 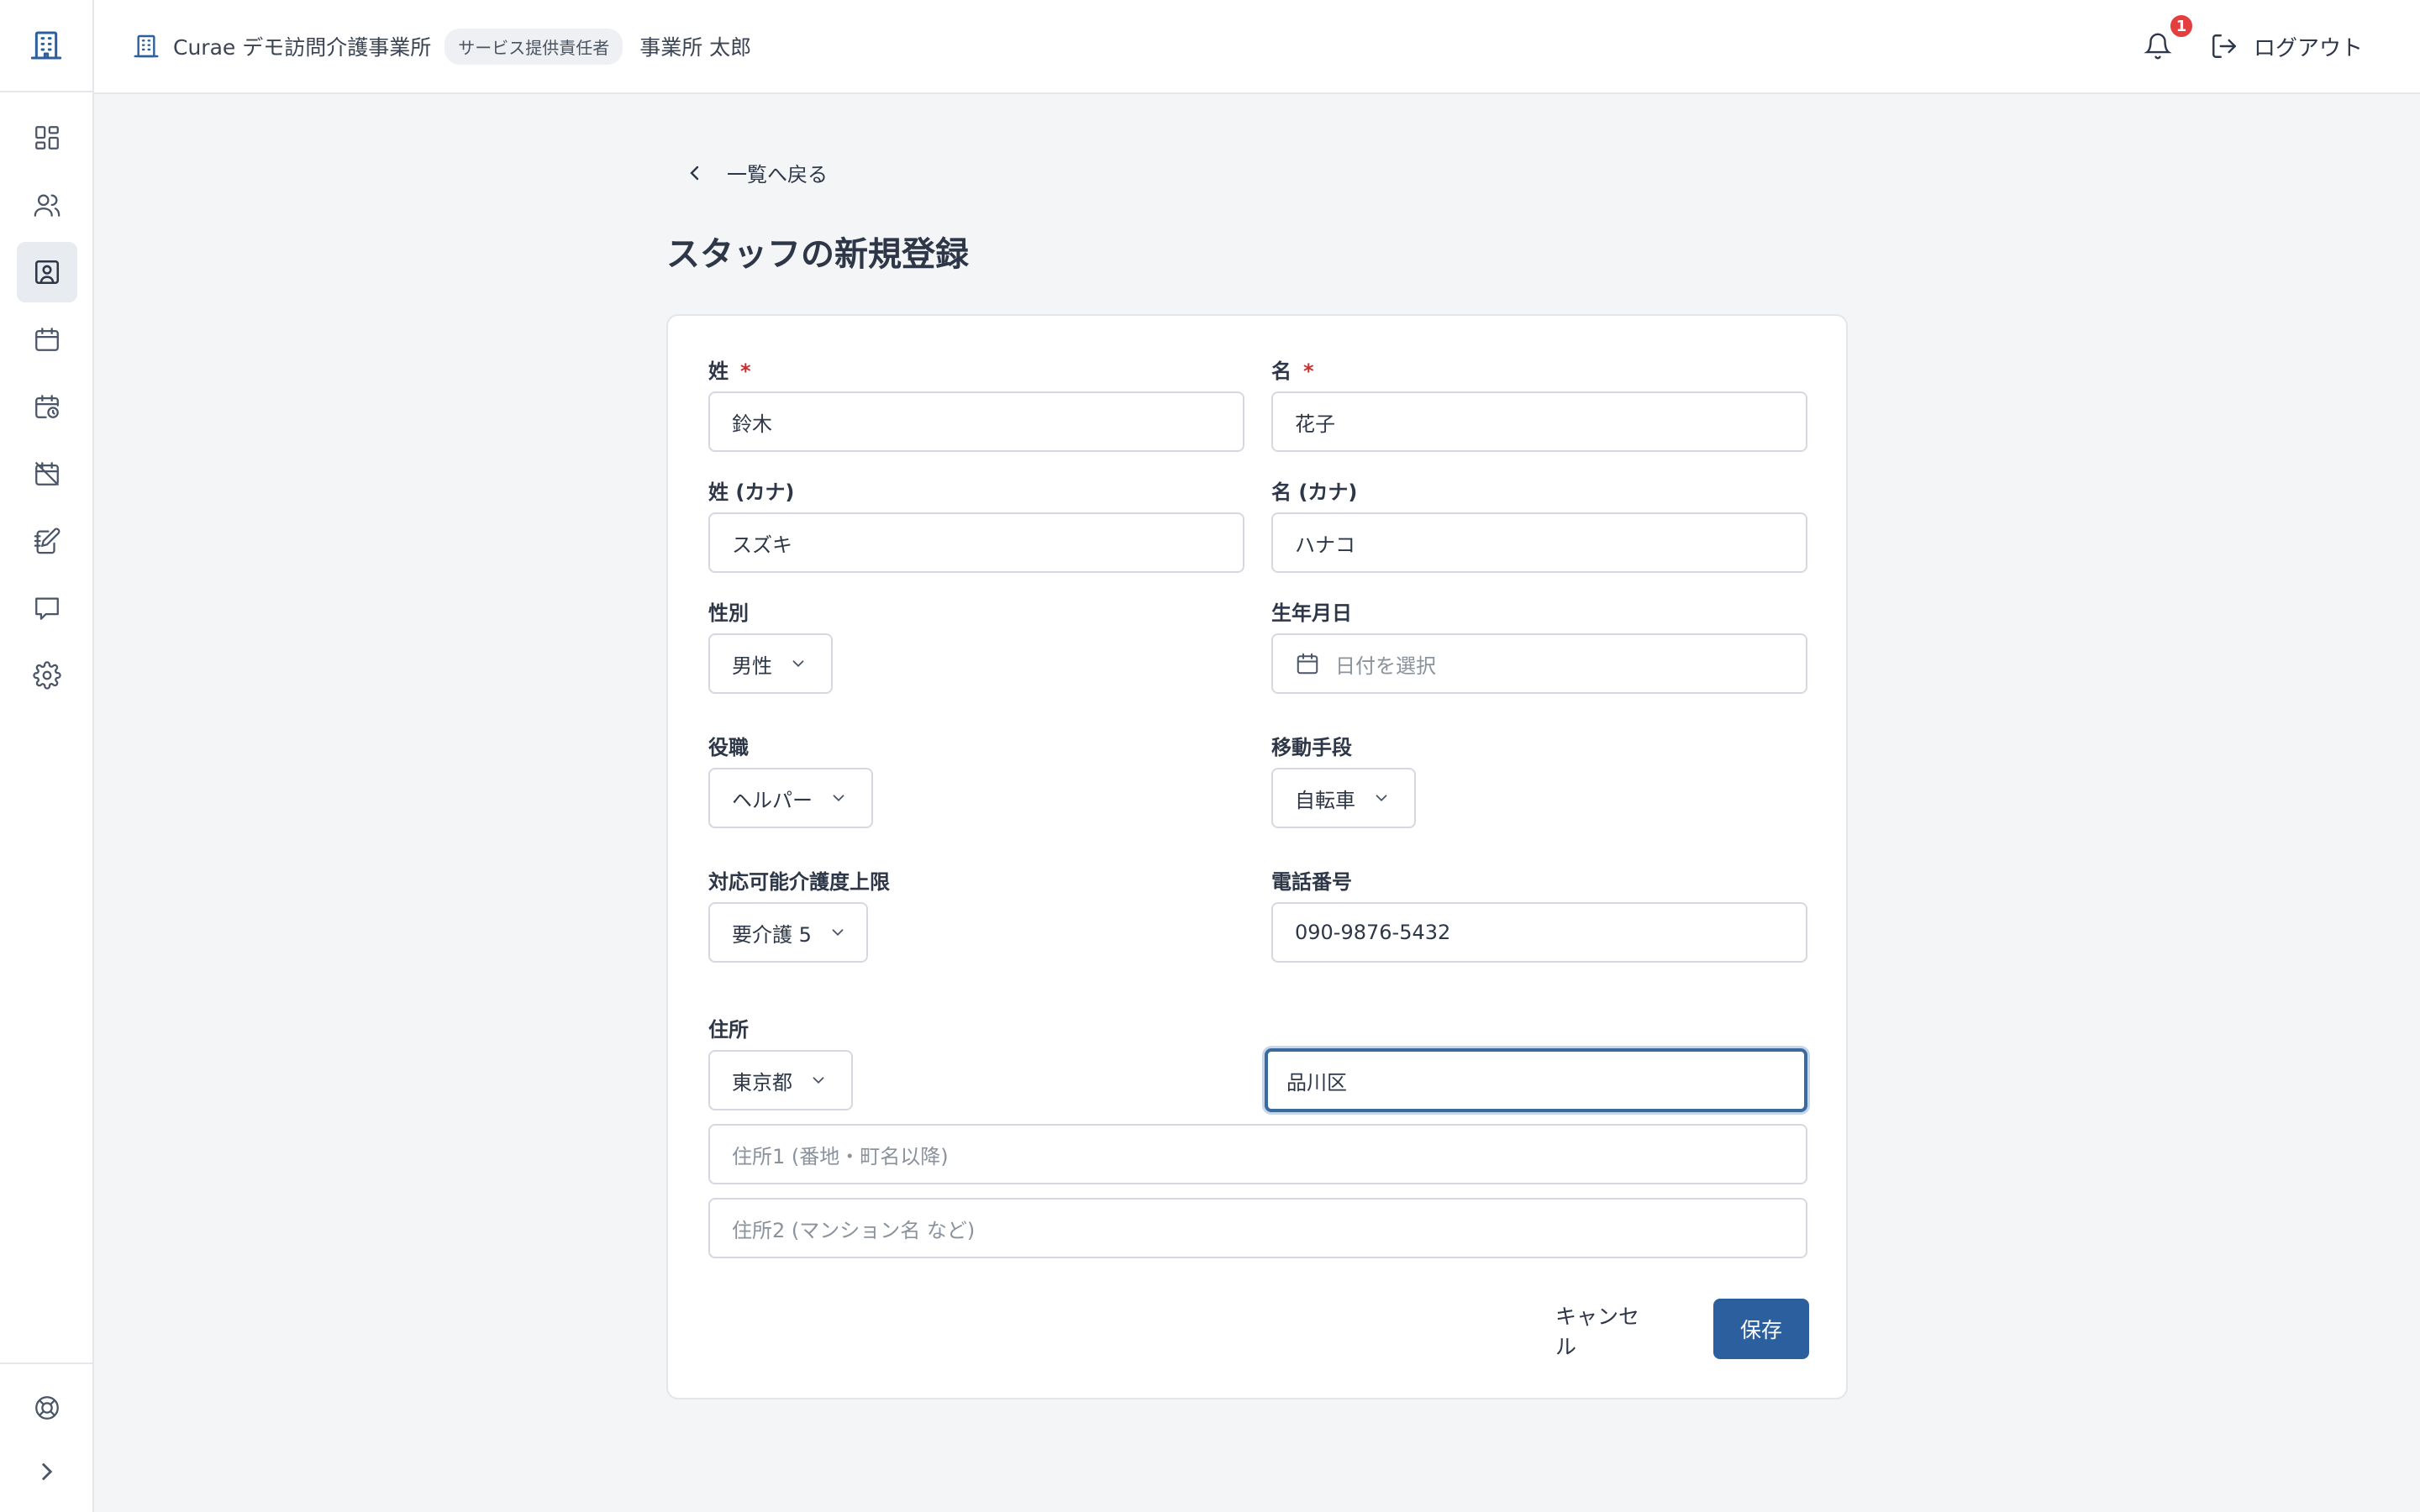 What do you see at coordinates (694, 172) in the screenshot?
I see `chevron-left-icon` at bounding box center [694, 172].